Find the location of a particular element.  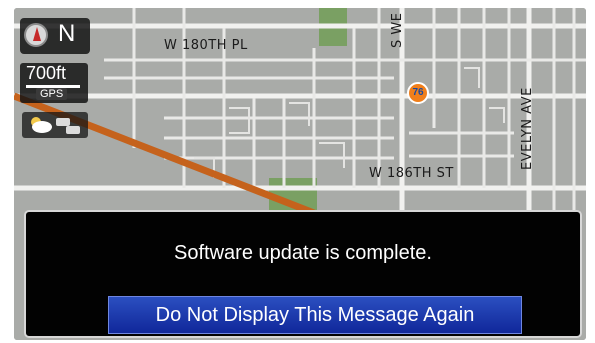

street-label-w180th: W 180TH PL is located at coordinates (206, 45).